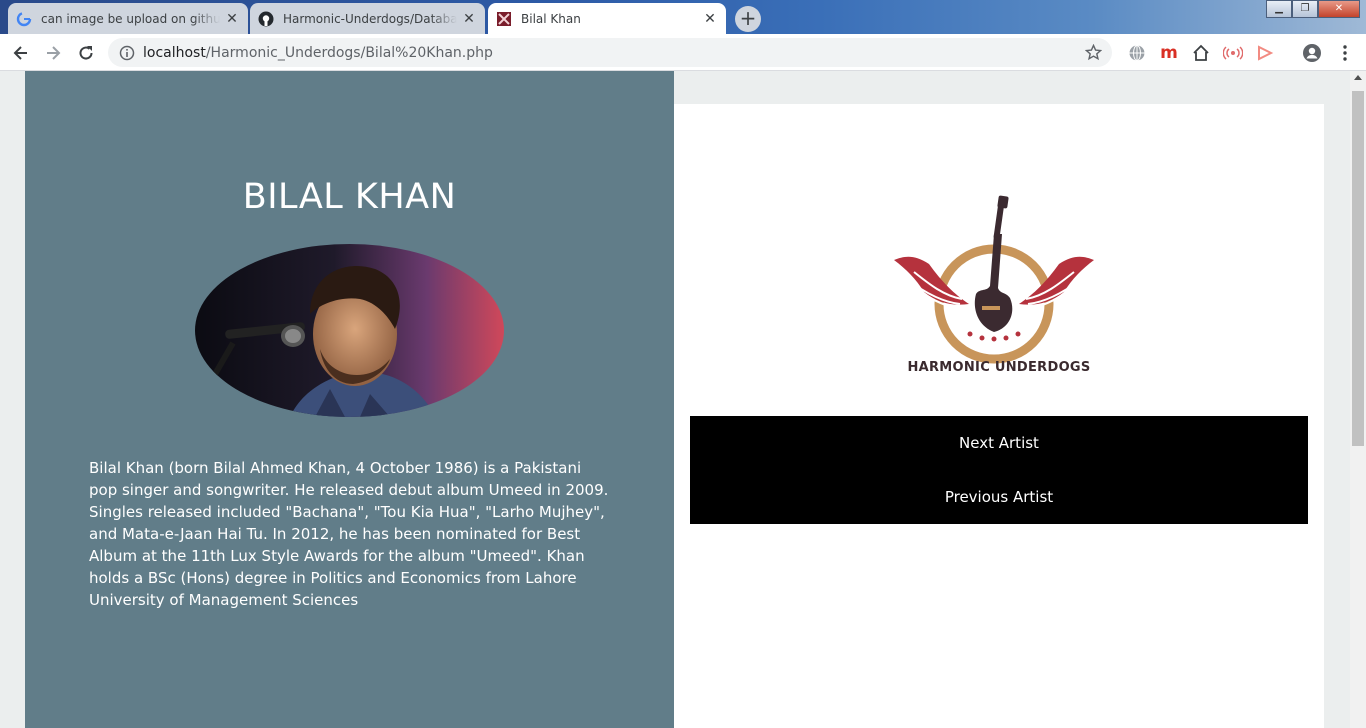 The image size is (1366, 728). Describe the element at coordinates (1358, 268) in the screenshot. I see `scrollbar-thumb` at that location.